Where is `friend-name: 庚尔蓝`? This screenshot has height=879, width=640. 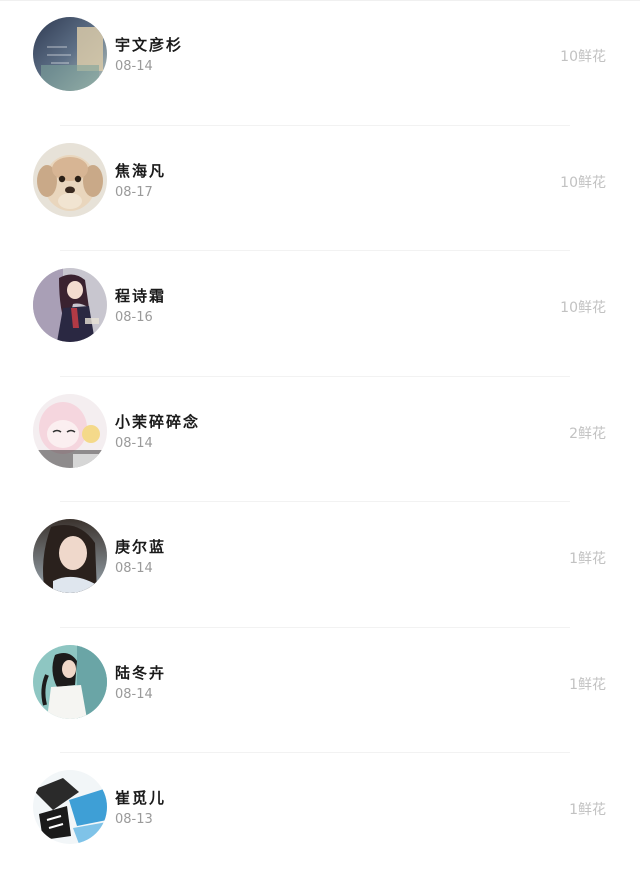
friend-name: 庚尔蓝 is located at coordinates (141, 547).